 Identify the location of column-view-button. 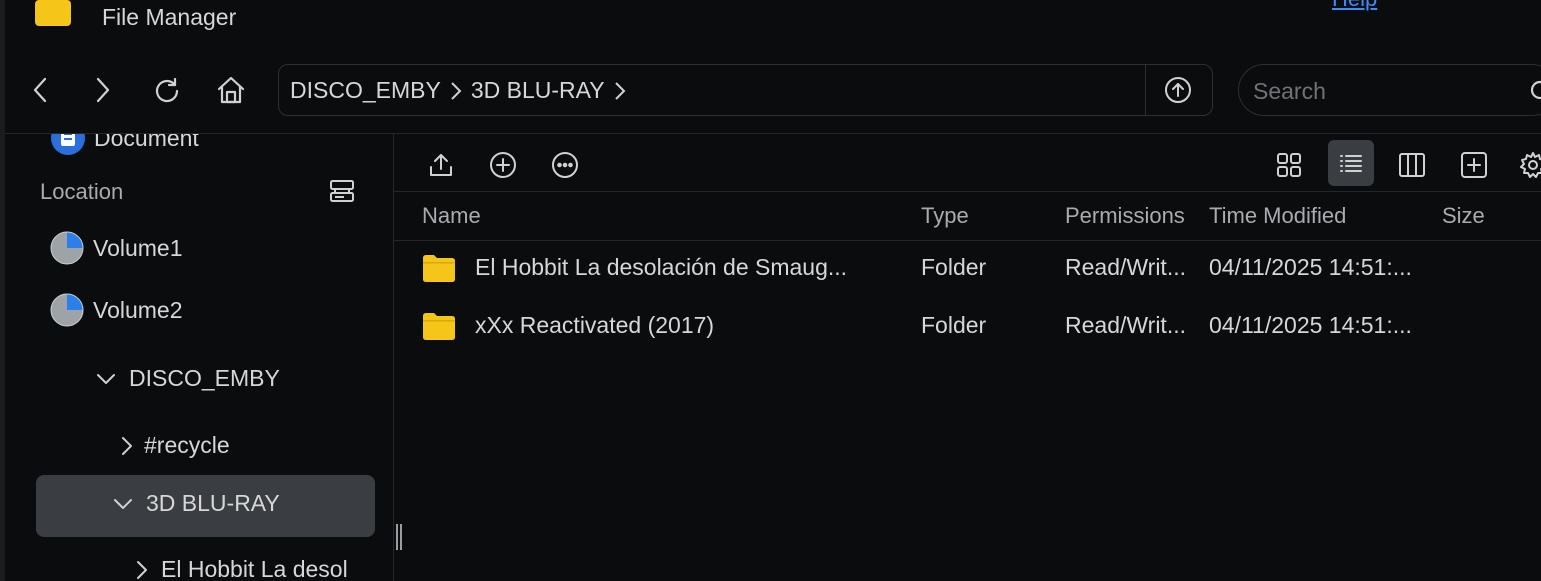
(1412, 165).